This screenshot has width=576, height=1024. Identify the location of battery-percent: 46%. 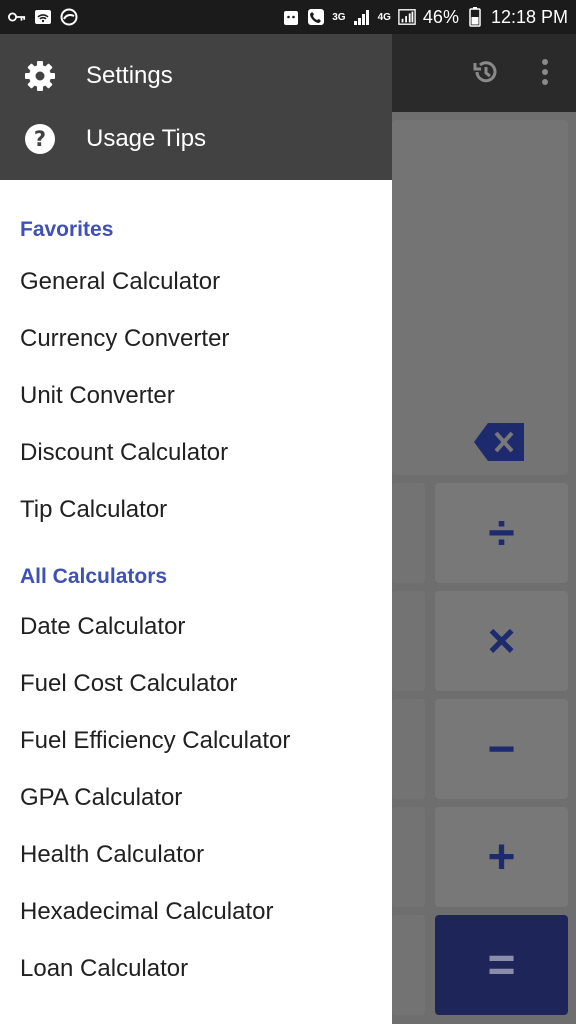
(440, 16).